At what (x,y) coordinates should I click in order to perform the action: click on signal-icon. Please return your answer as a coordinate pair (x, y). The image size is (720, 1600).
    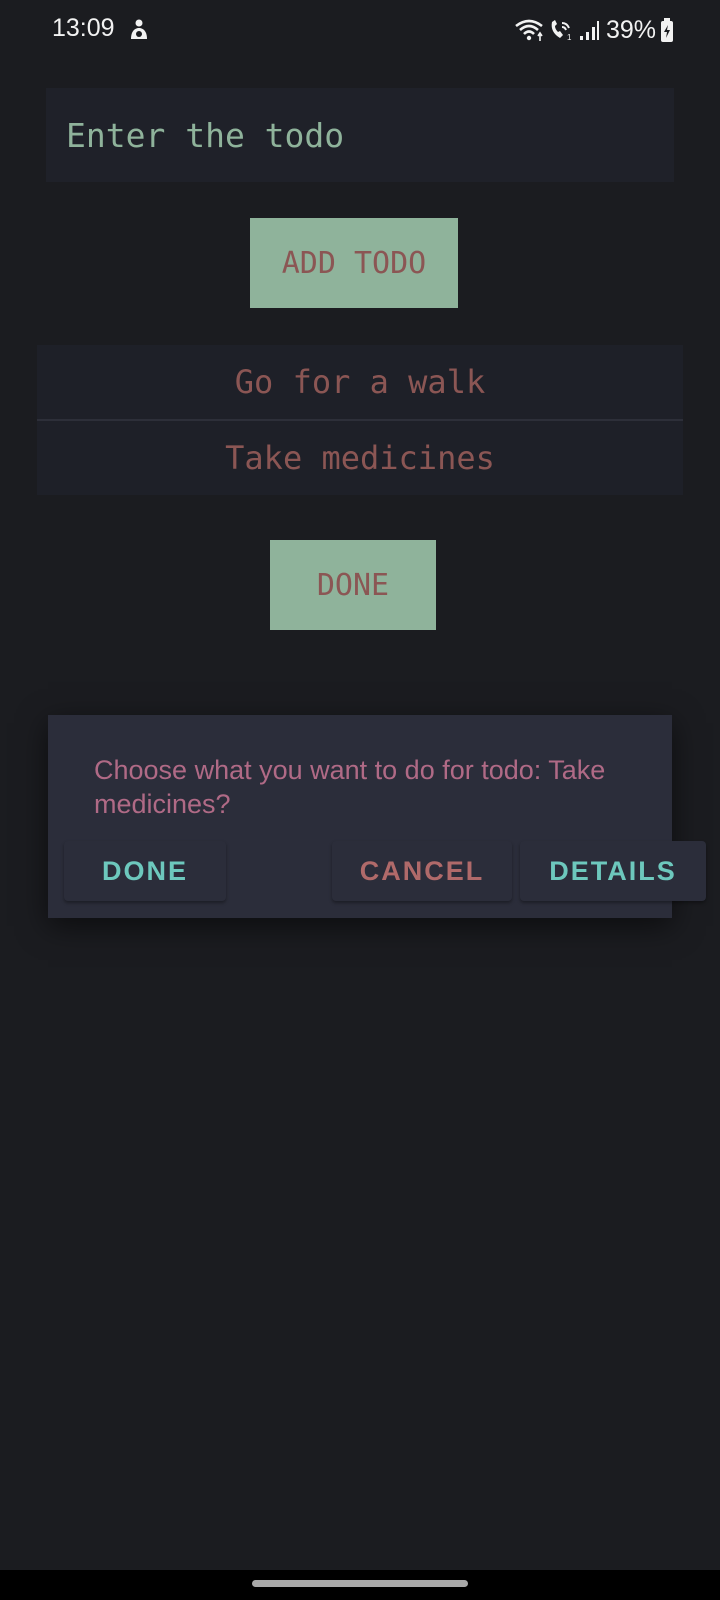
    Looking at the image, I should click on (589, 30).